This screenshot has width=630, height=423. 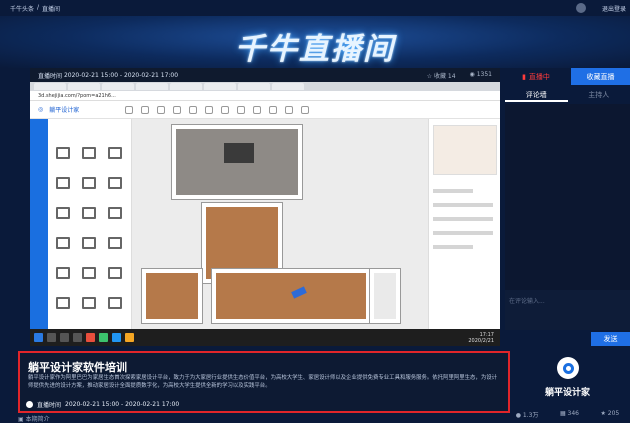 I want to click on tab-host: 主持人, so click(x=599, y=95).